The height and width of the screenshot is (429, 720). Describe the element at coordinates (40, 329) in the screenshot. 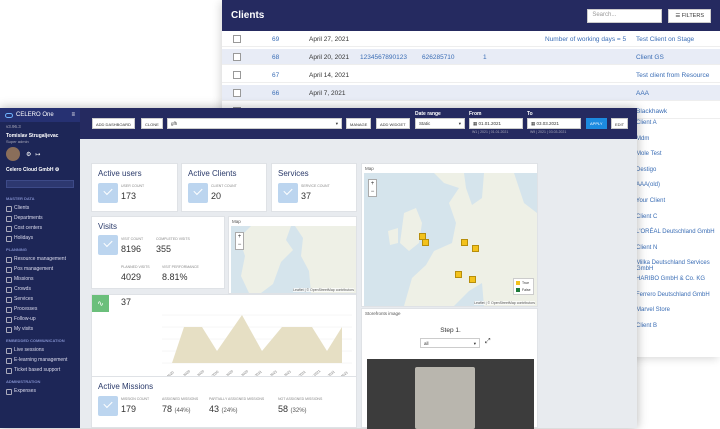

I see `sidebar-item-my-visits: My visits` at that location.